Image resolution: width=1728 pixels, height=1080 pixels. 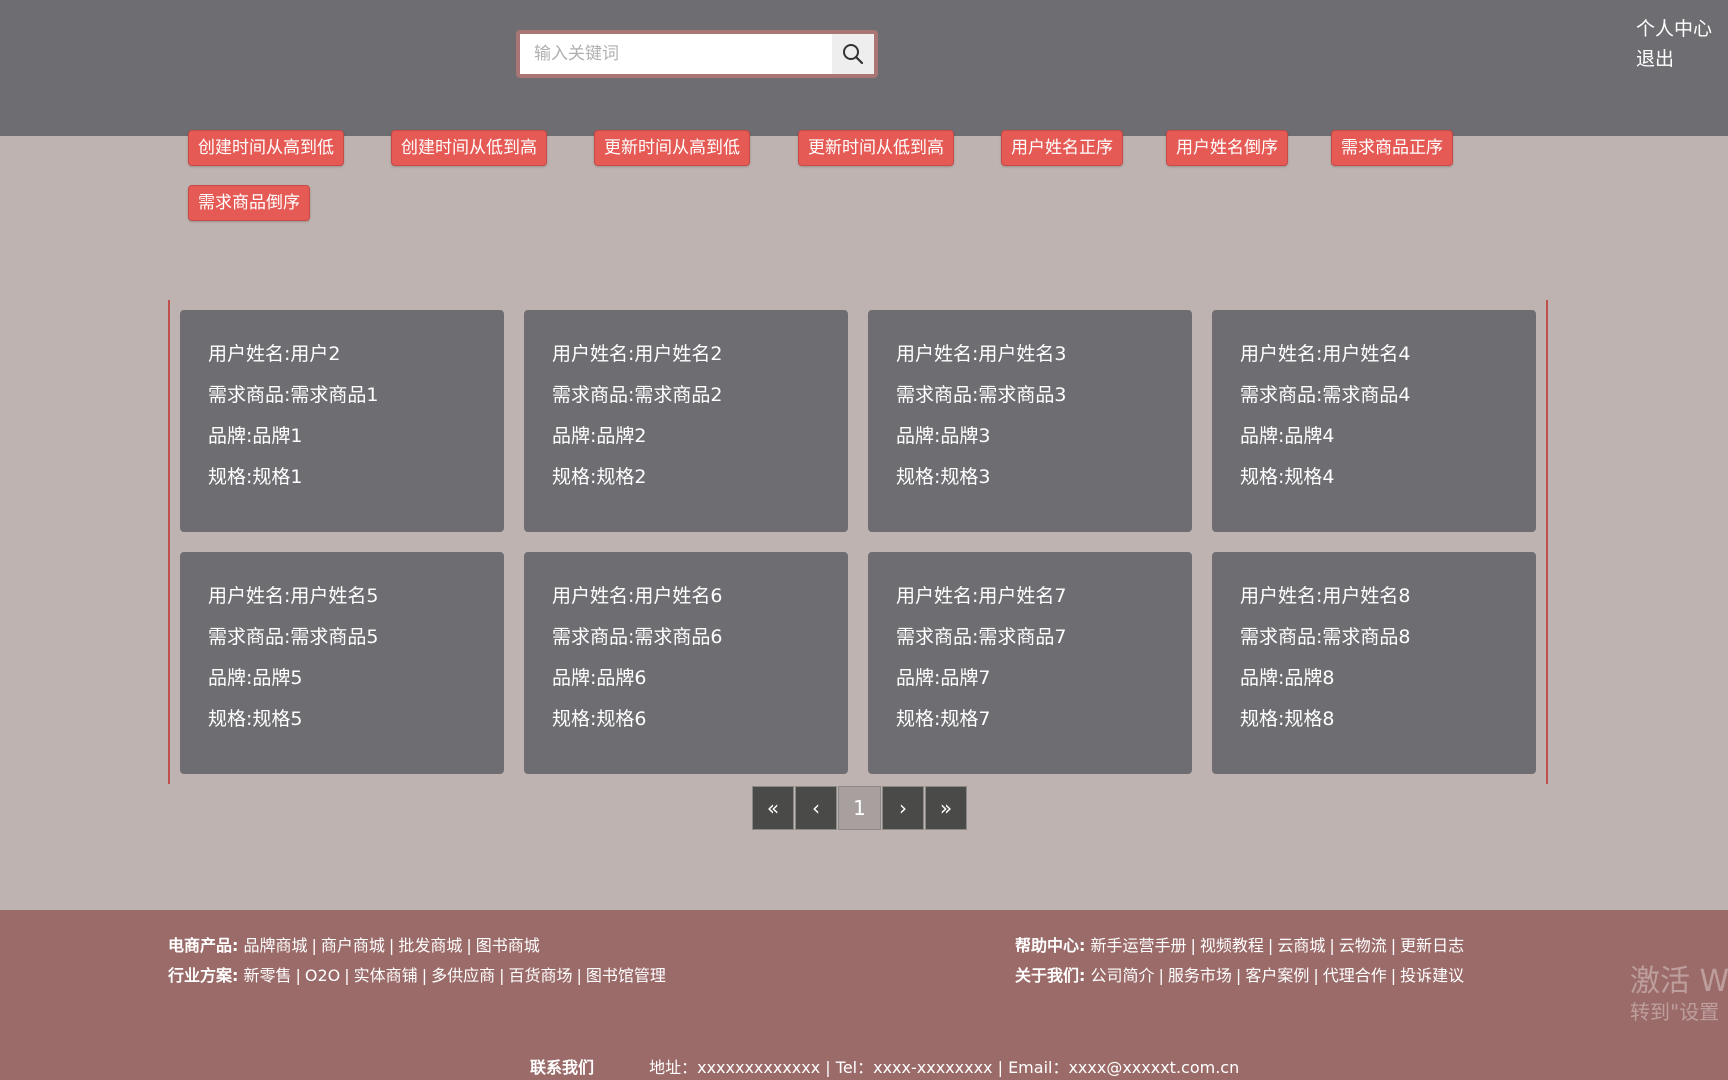 What do you see at coordinates (255, 719) in the screenshot?
I see `card-spec: 规格:规格5` at bounding box center [255, 719].